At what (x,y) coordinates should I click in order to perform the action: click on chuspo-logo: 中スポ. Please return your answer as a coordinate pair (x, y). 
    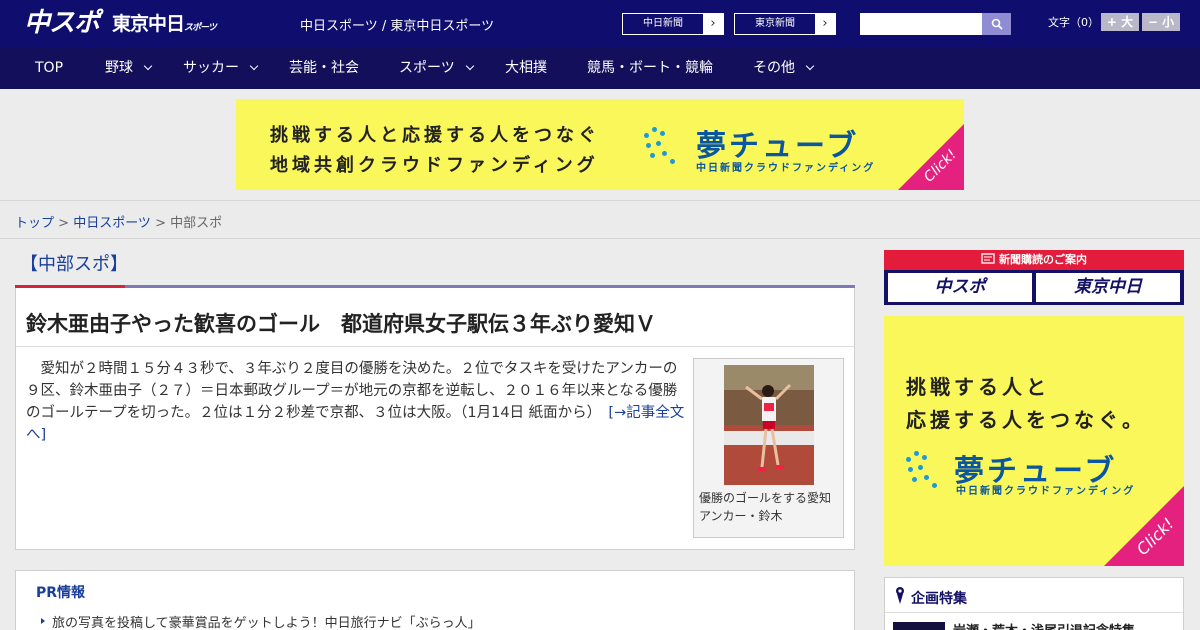
    Looking at the image, I should click on (62, 23).